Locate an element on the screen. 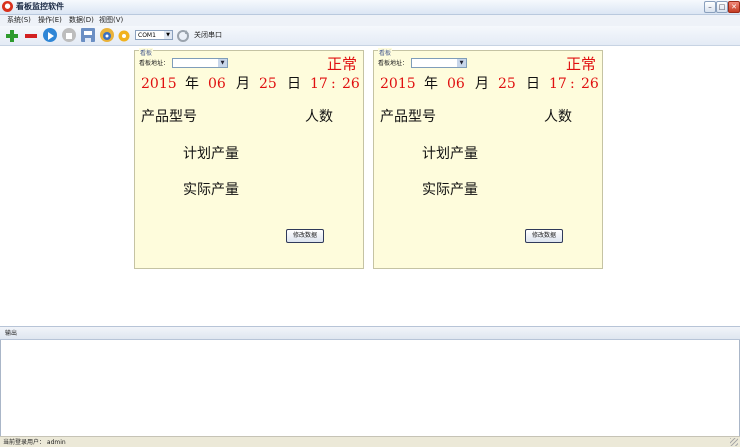 This screenshot has height=447, width=740. menu-bar: 系统(S) 操作(E) 数据(D) 视图(V) is located at coordinates (370, 20).